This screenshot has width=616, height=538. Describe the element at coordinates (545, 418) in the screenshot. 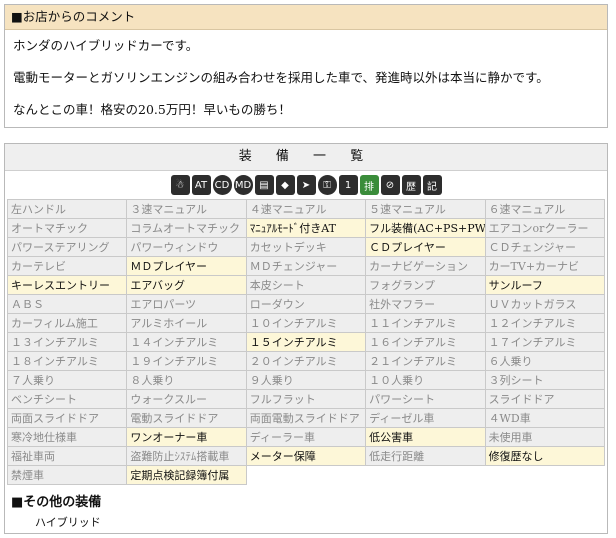

I see `equipment-cell: ４WD車` at that location.